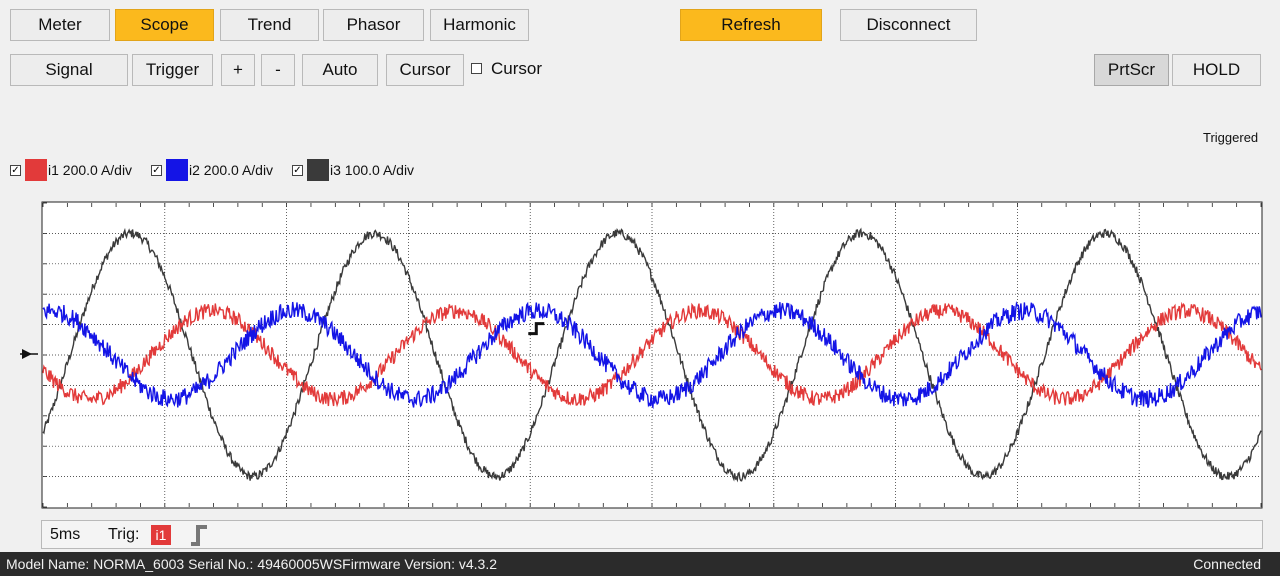  Describe the element at coordinates (479, 25) in the screenshot. I see `tab-harmonic: Harmonic` at that location.